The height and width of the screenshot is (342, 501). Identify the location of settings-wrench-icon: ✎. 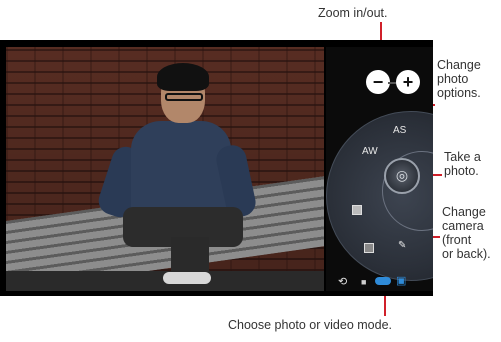
(402, 246).